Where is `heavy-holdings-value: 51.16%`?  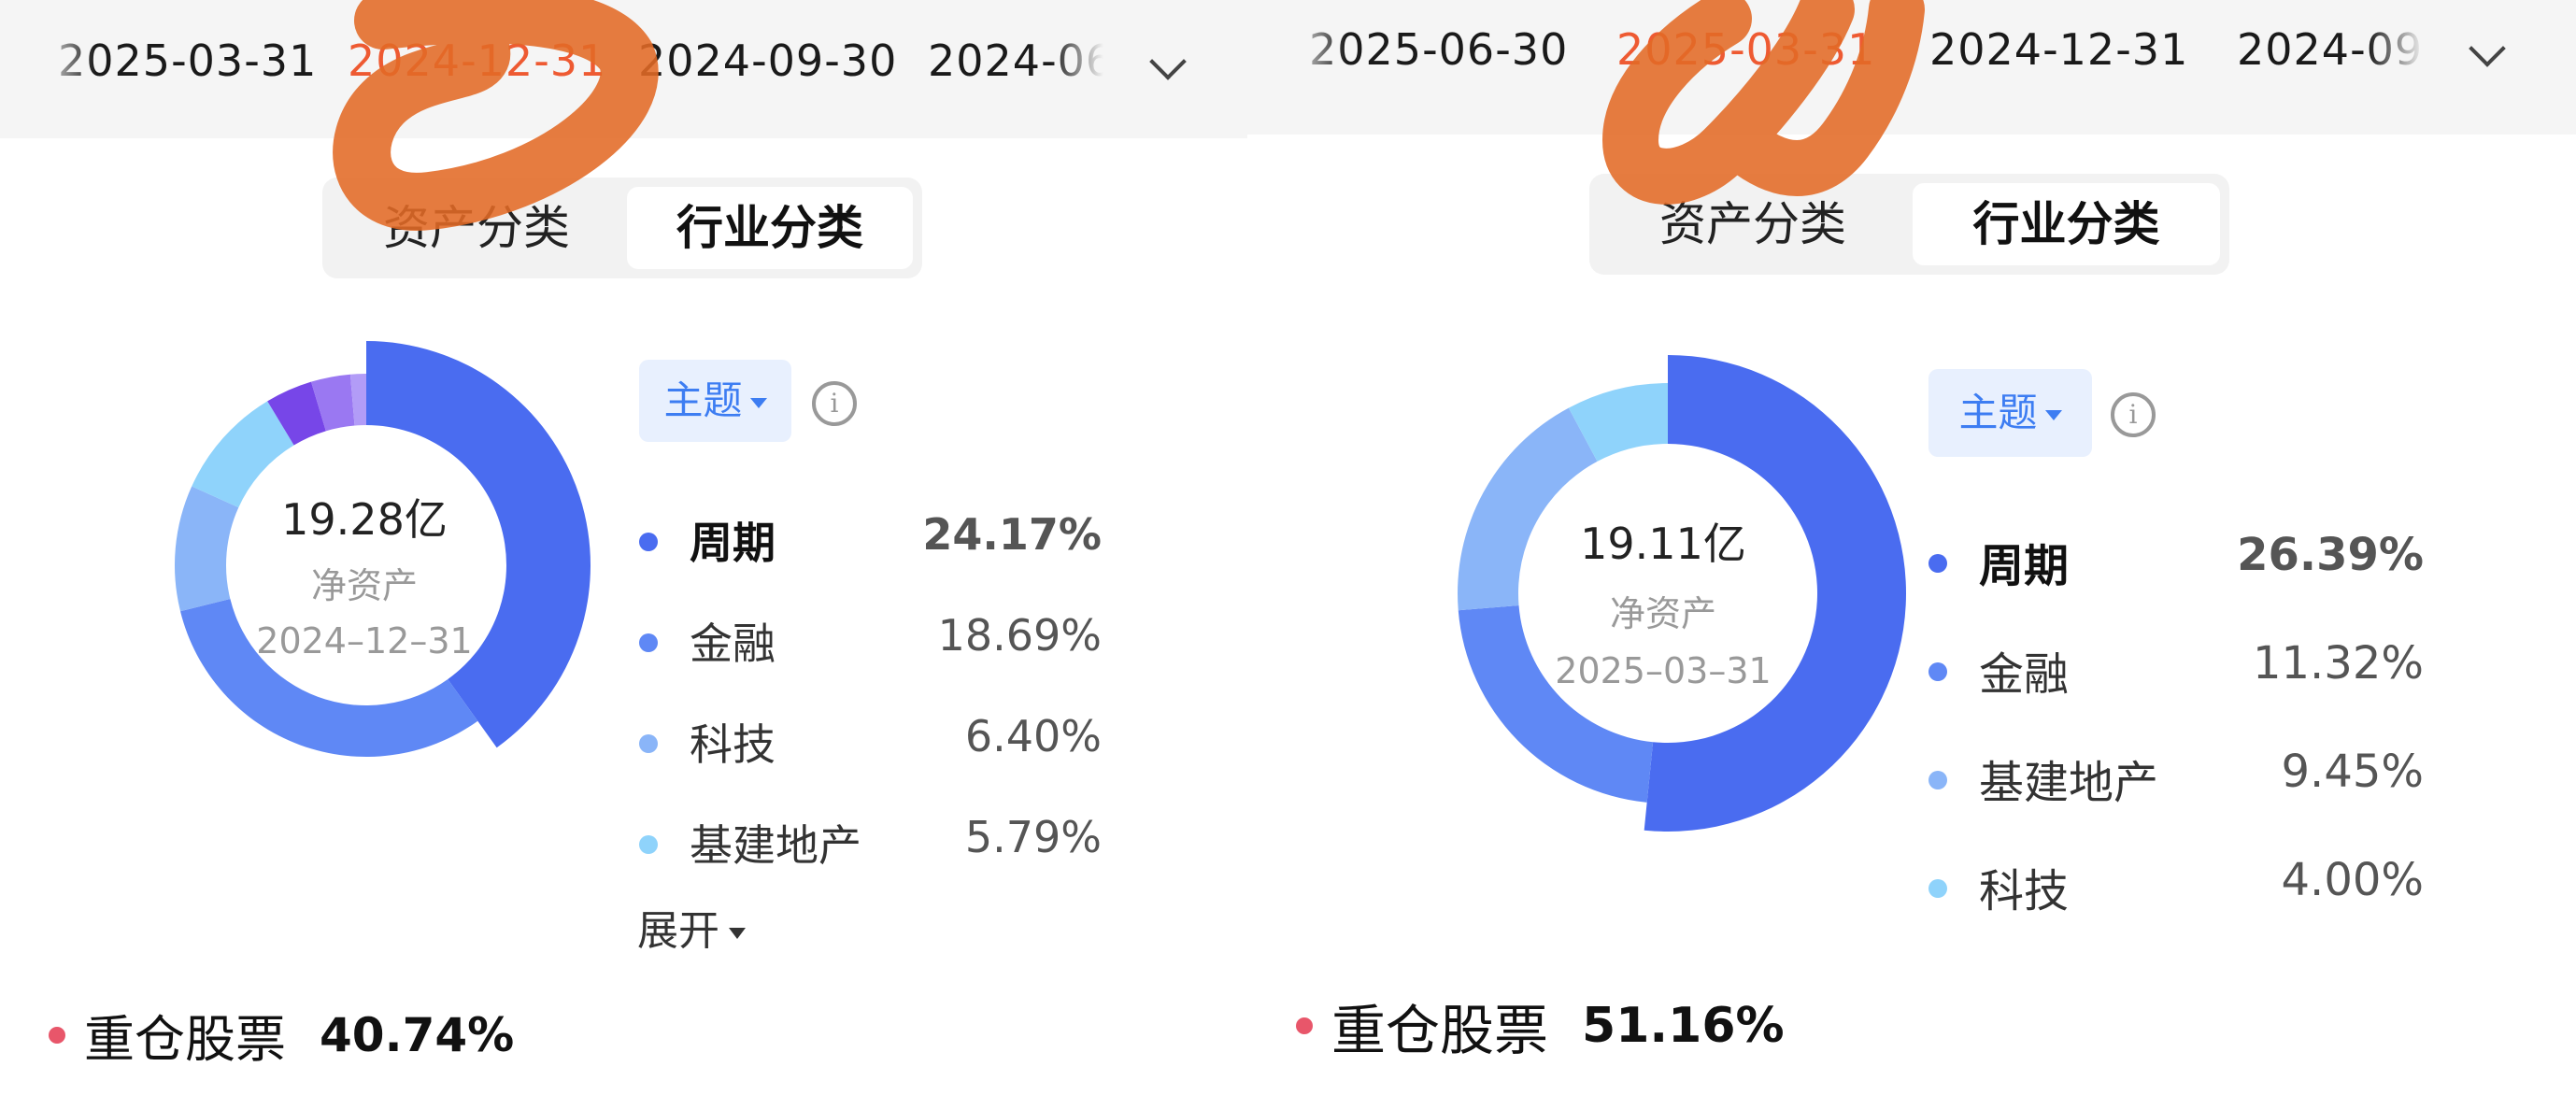 heavy-holdings-value: 51.16% is located at coordinates (1684, 1026).